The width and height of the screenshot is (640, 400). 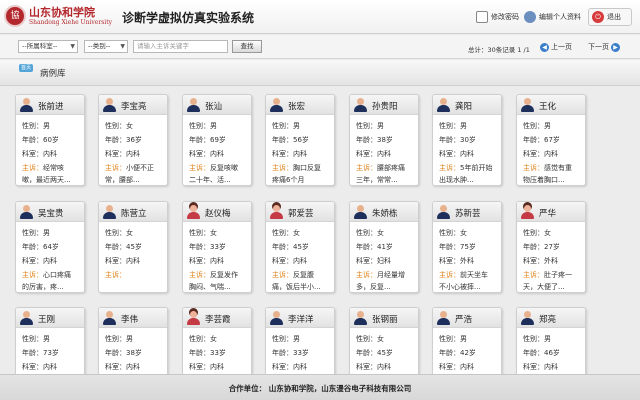 What do you see at coordinates (610, 17) in the screenshot?
I see `logout-button: ⏻ 退出` at bounding box center [610, 17].